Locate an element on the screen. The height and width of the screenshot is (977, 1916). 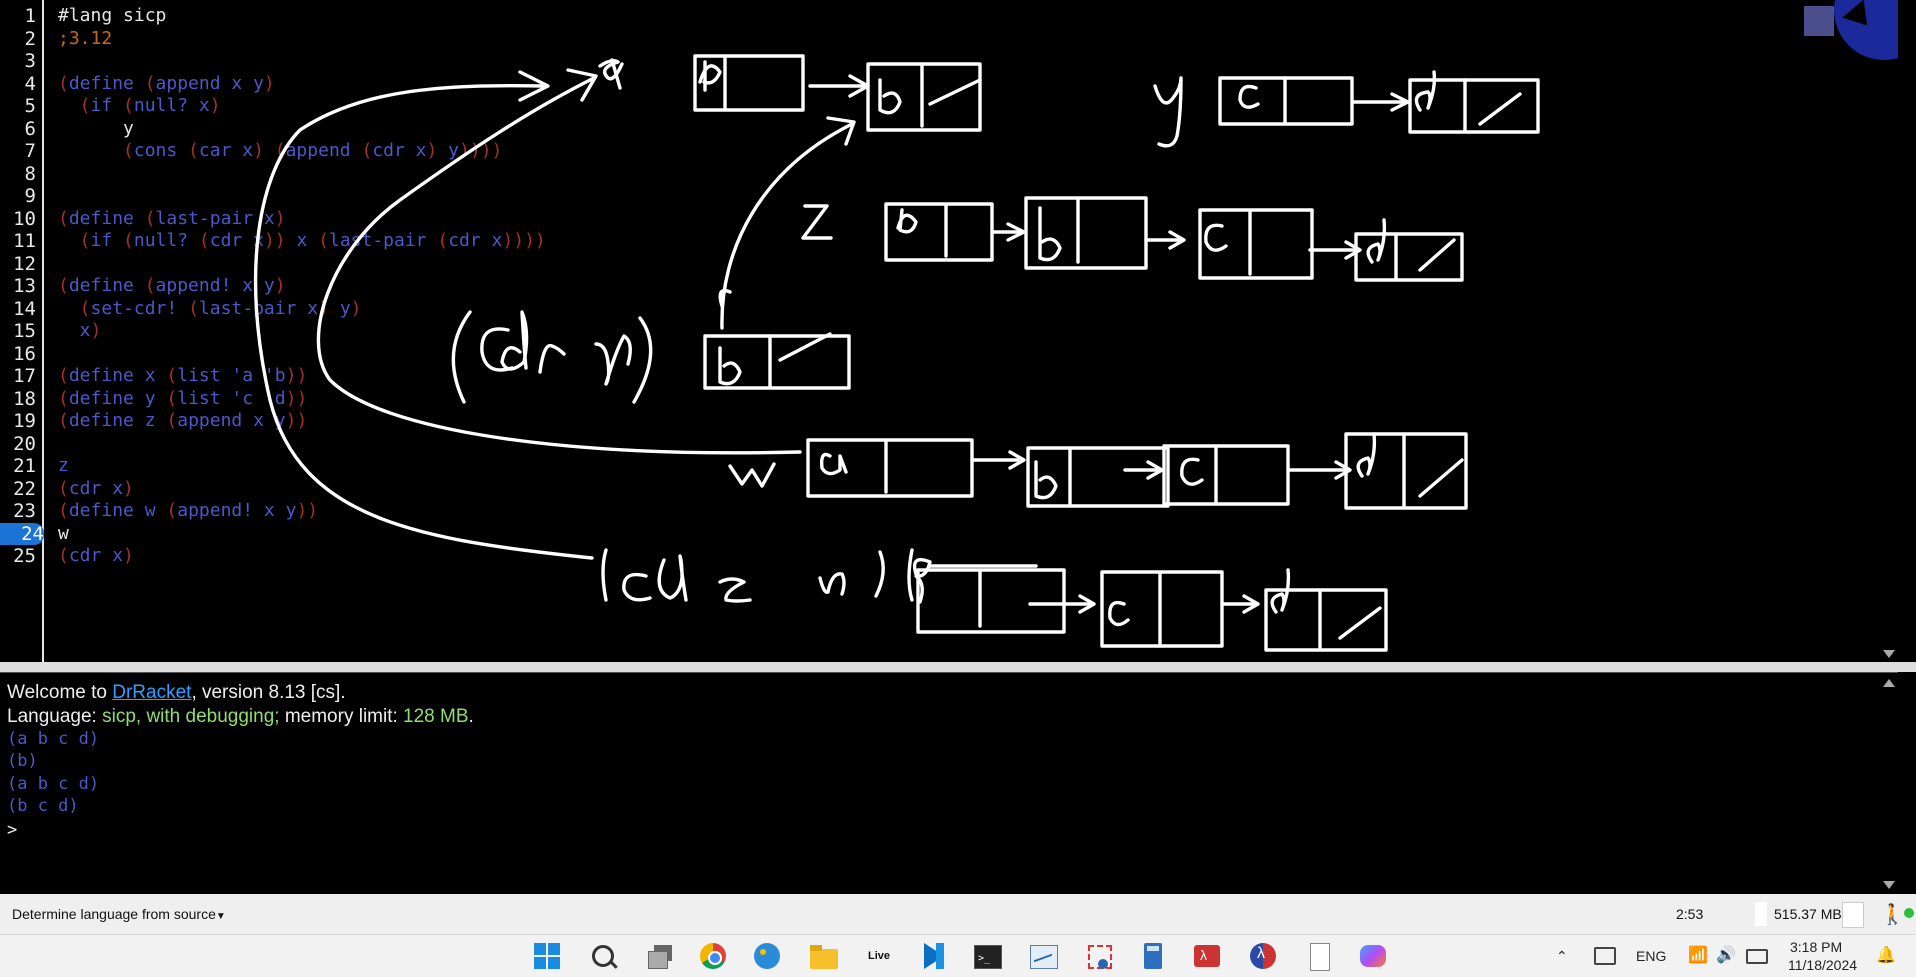
line-number: 15 is located at coordinates (24, 331).